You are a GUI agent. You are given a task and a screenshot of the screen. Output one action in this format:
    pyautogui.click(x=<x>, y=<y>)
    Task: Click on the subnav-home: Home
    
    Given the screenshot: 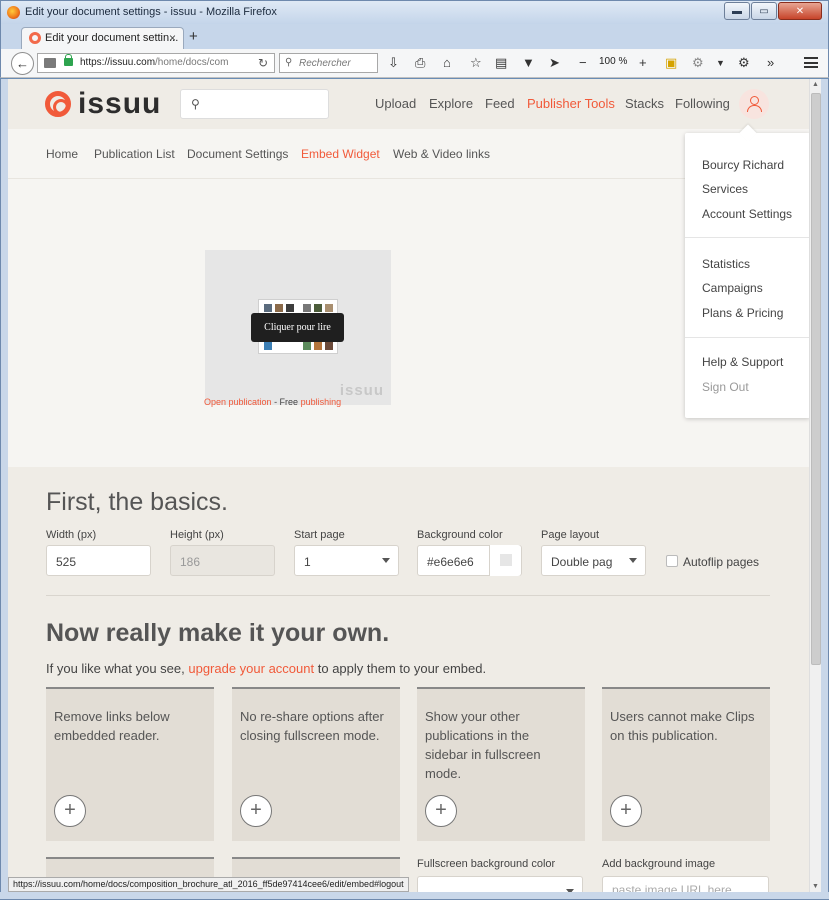 What is the action you would take?
    pyautogui.click(x=62, y=154)
    